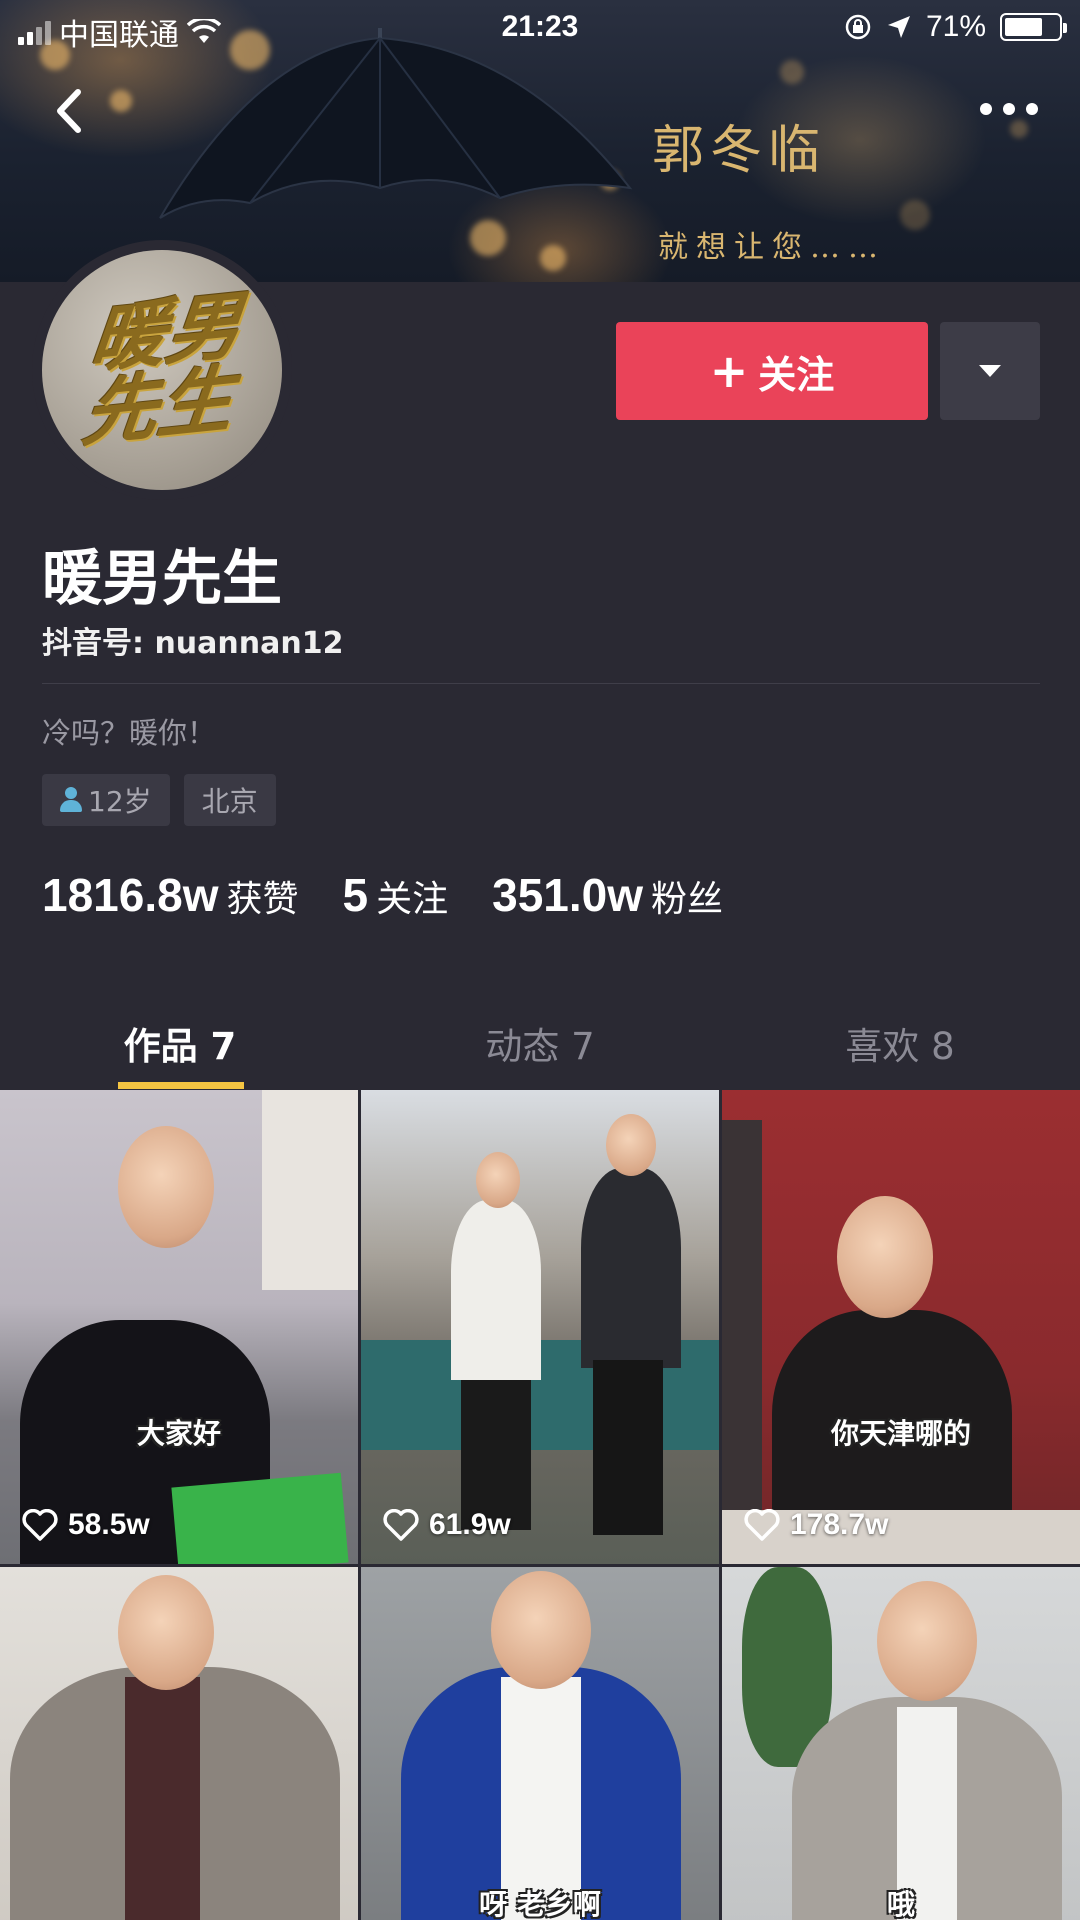  What do you see at coordinates (540, 1327) in the screenshot?
I see `video-thumbnail: 61.9w` at bounding box center [540, 1327].